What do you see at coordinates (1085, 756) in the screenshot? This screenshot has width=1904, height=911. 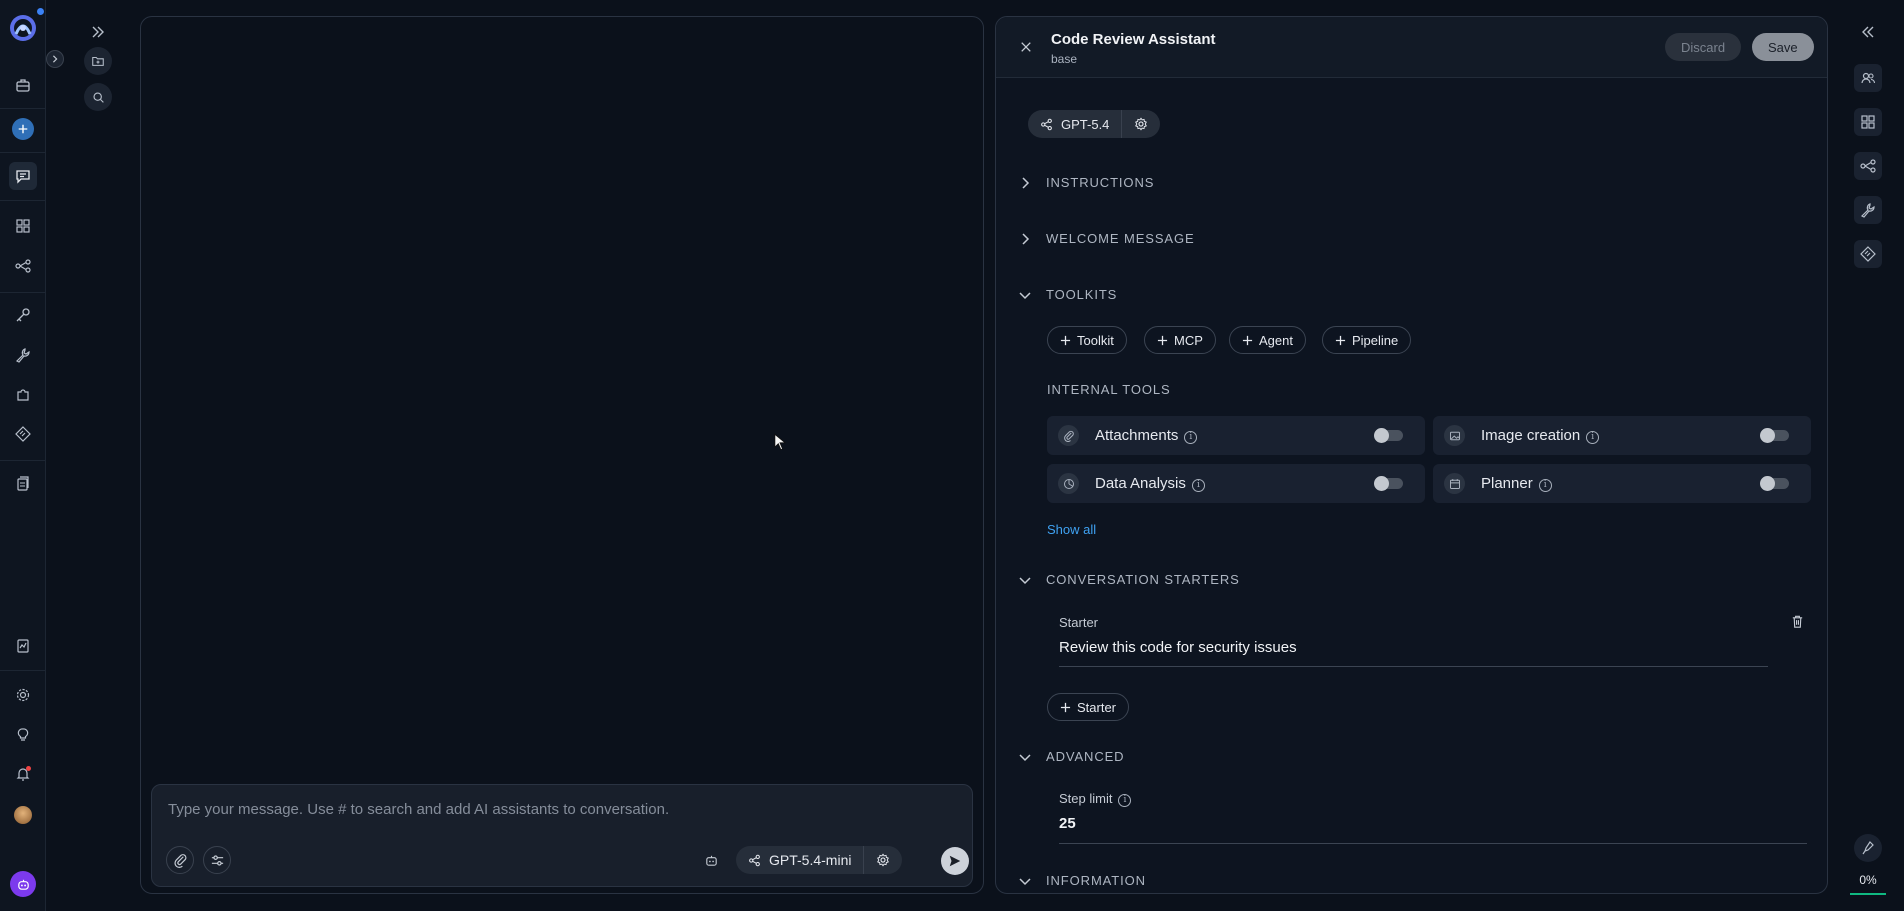 I see `section-advanced-label: ADVANCED` at bounding box center [1085, 756].